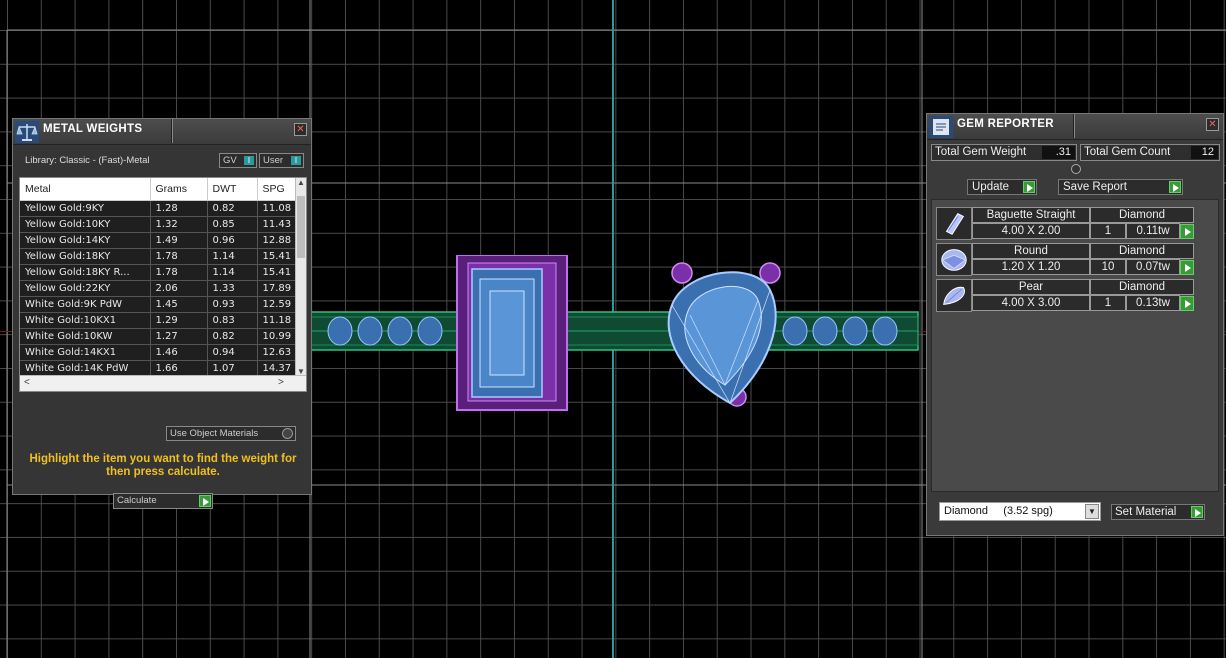 This screenshot has height=658, width=1226. What do you see at coordinates (1204, 152) in the screenshot?
I see `total-gem-count-value: 12` at bounding box center [1204, 152].